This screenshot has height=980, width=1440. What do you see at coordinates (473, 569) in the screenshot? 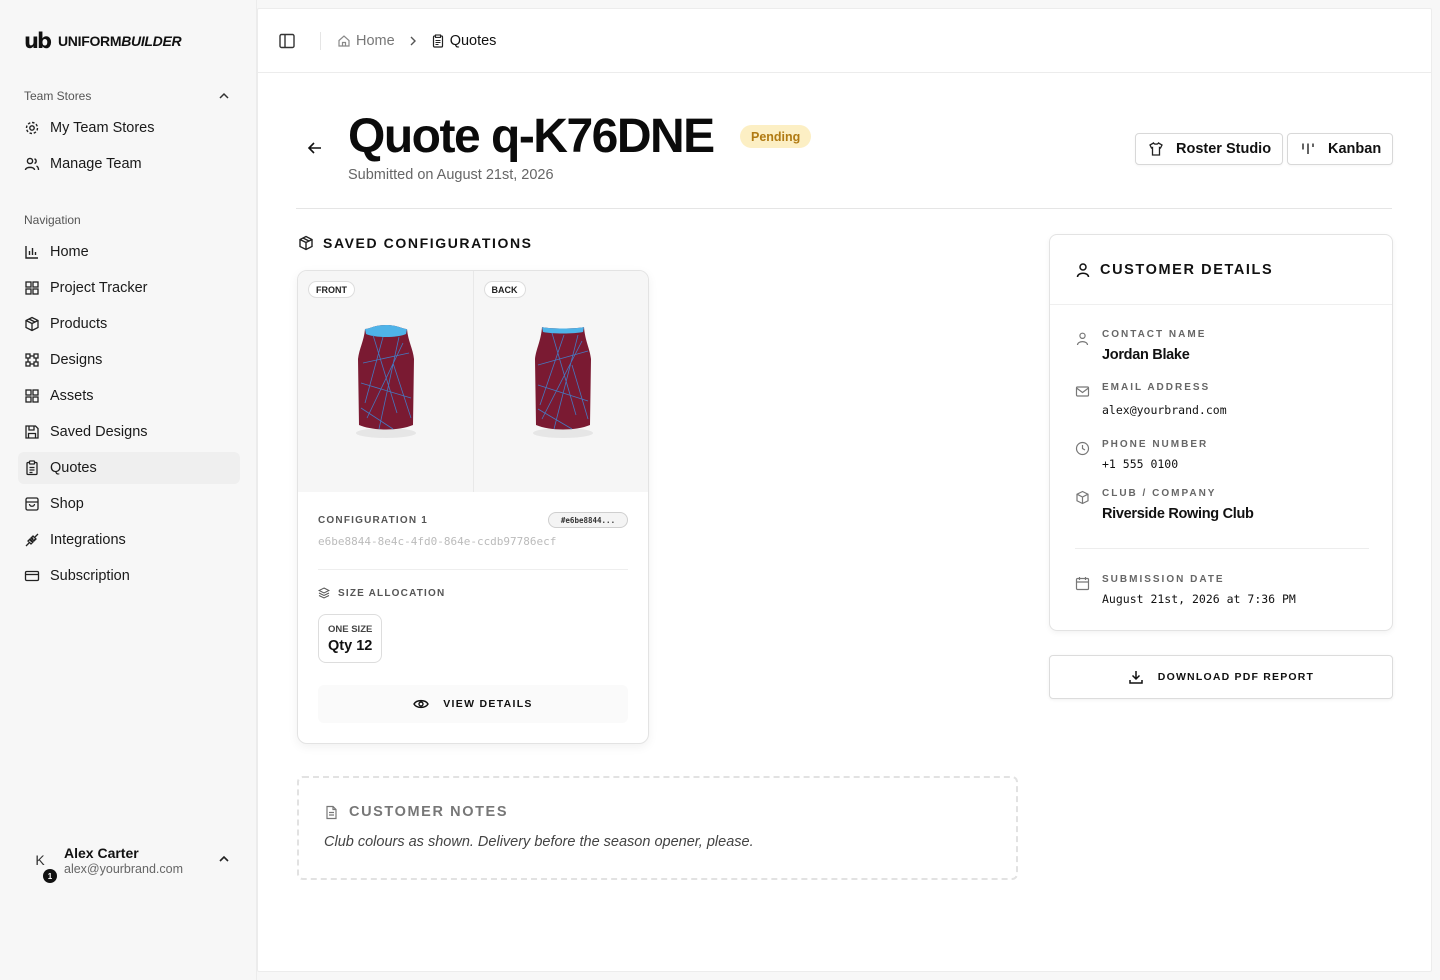
I see `configuration-divider` at bounding box center [473, 569].